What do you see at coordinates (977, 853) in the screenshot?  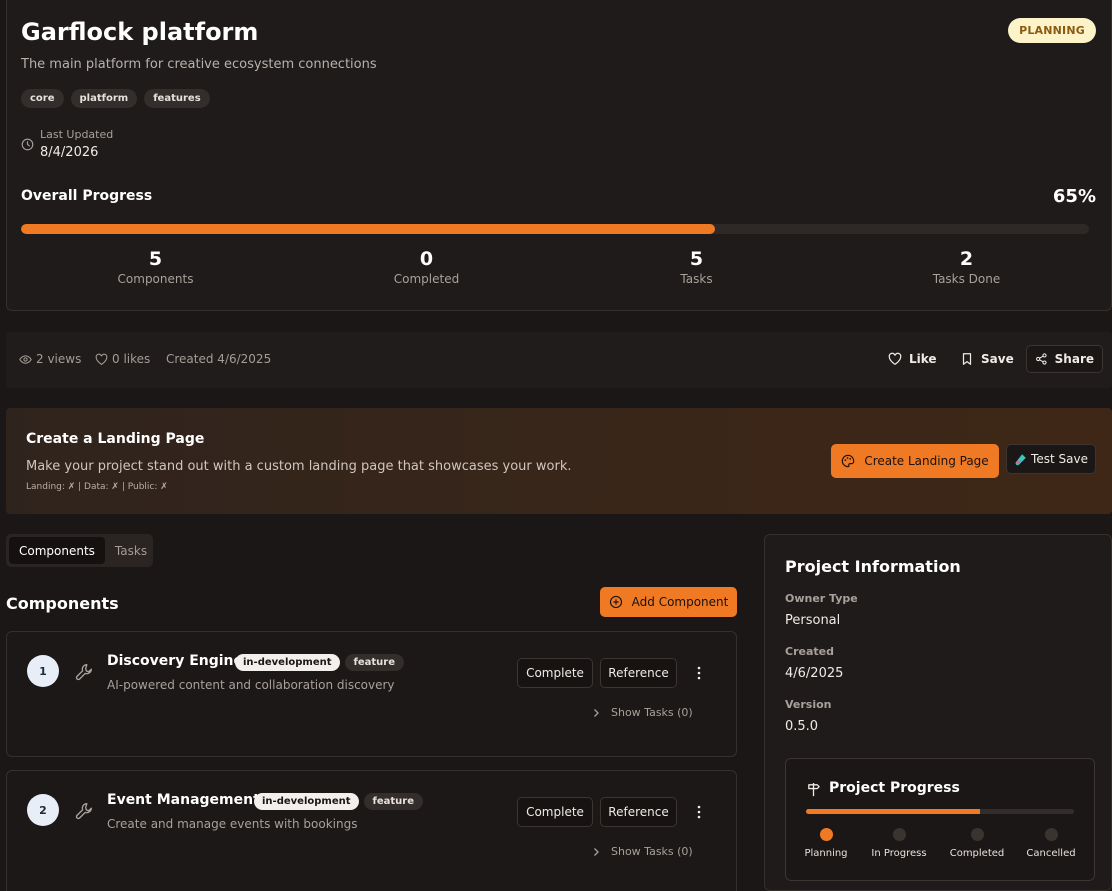 I see `stage-label: Completed` at bounding box center [977, 853].